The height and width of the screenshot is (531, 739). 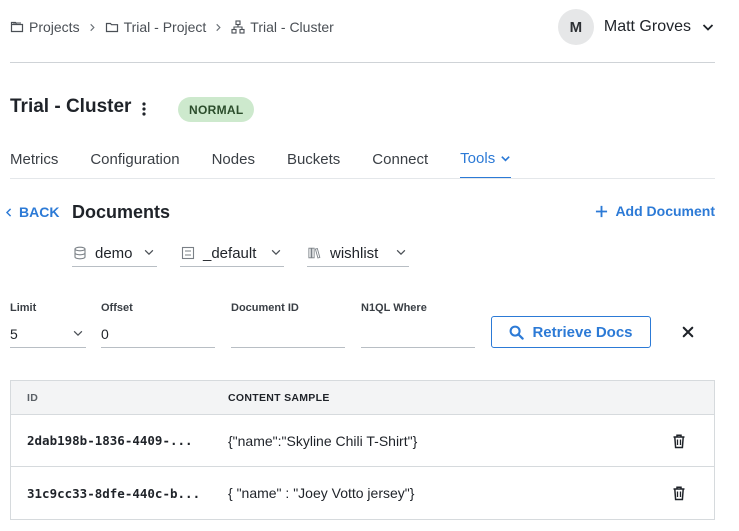 I want to click on add-document-button: Add Document, so click(x=655, y=211).